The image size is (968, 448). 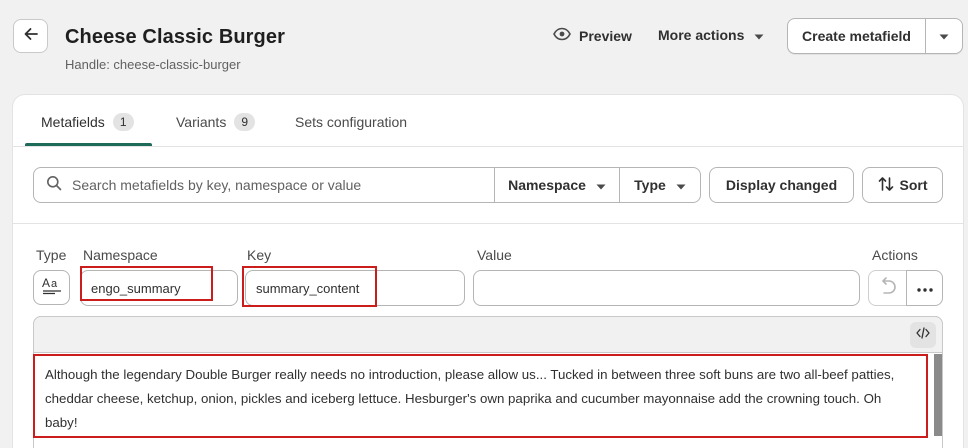 I want to click on eye-icon, so click(x=562, y=35).